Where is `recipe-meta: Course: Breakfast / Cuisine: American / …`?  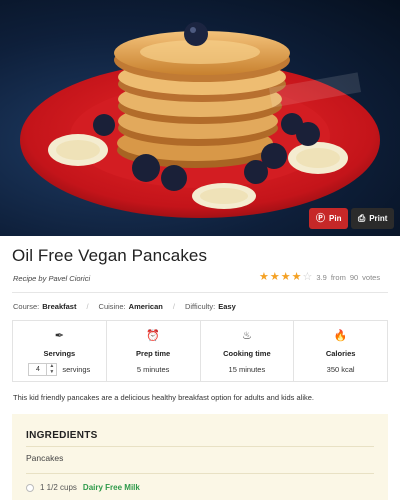 recipe-meta: Course: Breakfast / Cuisine: American / … is located at coordinates (124, 306).